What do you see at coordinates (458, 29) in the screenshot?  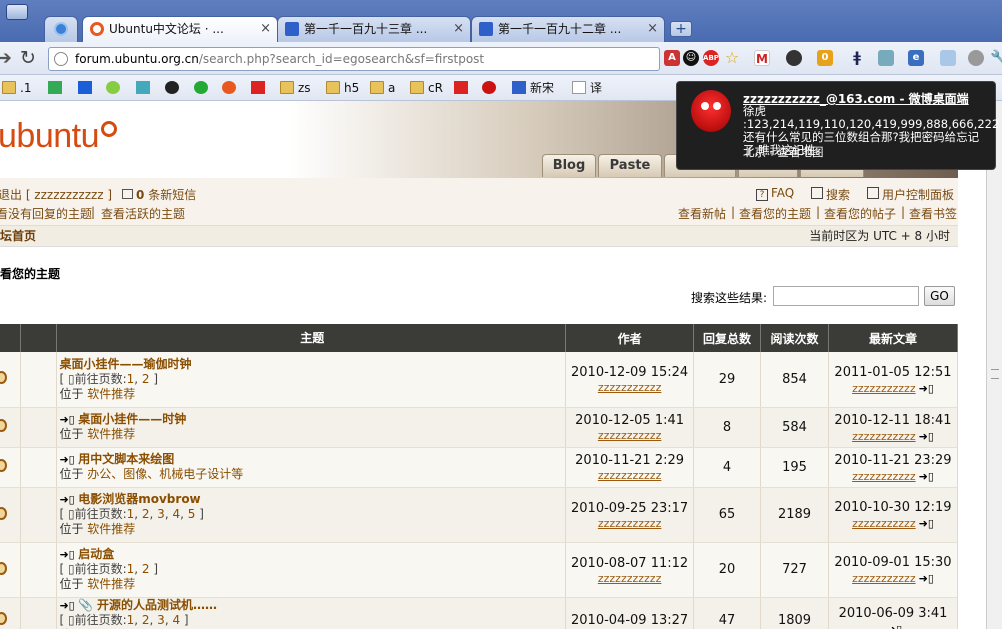 I see `close-icon: ×` at bounding box center [458, 29].